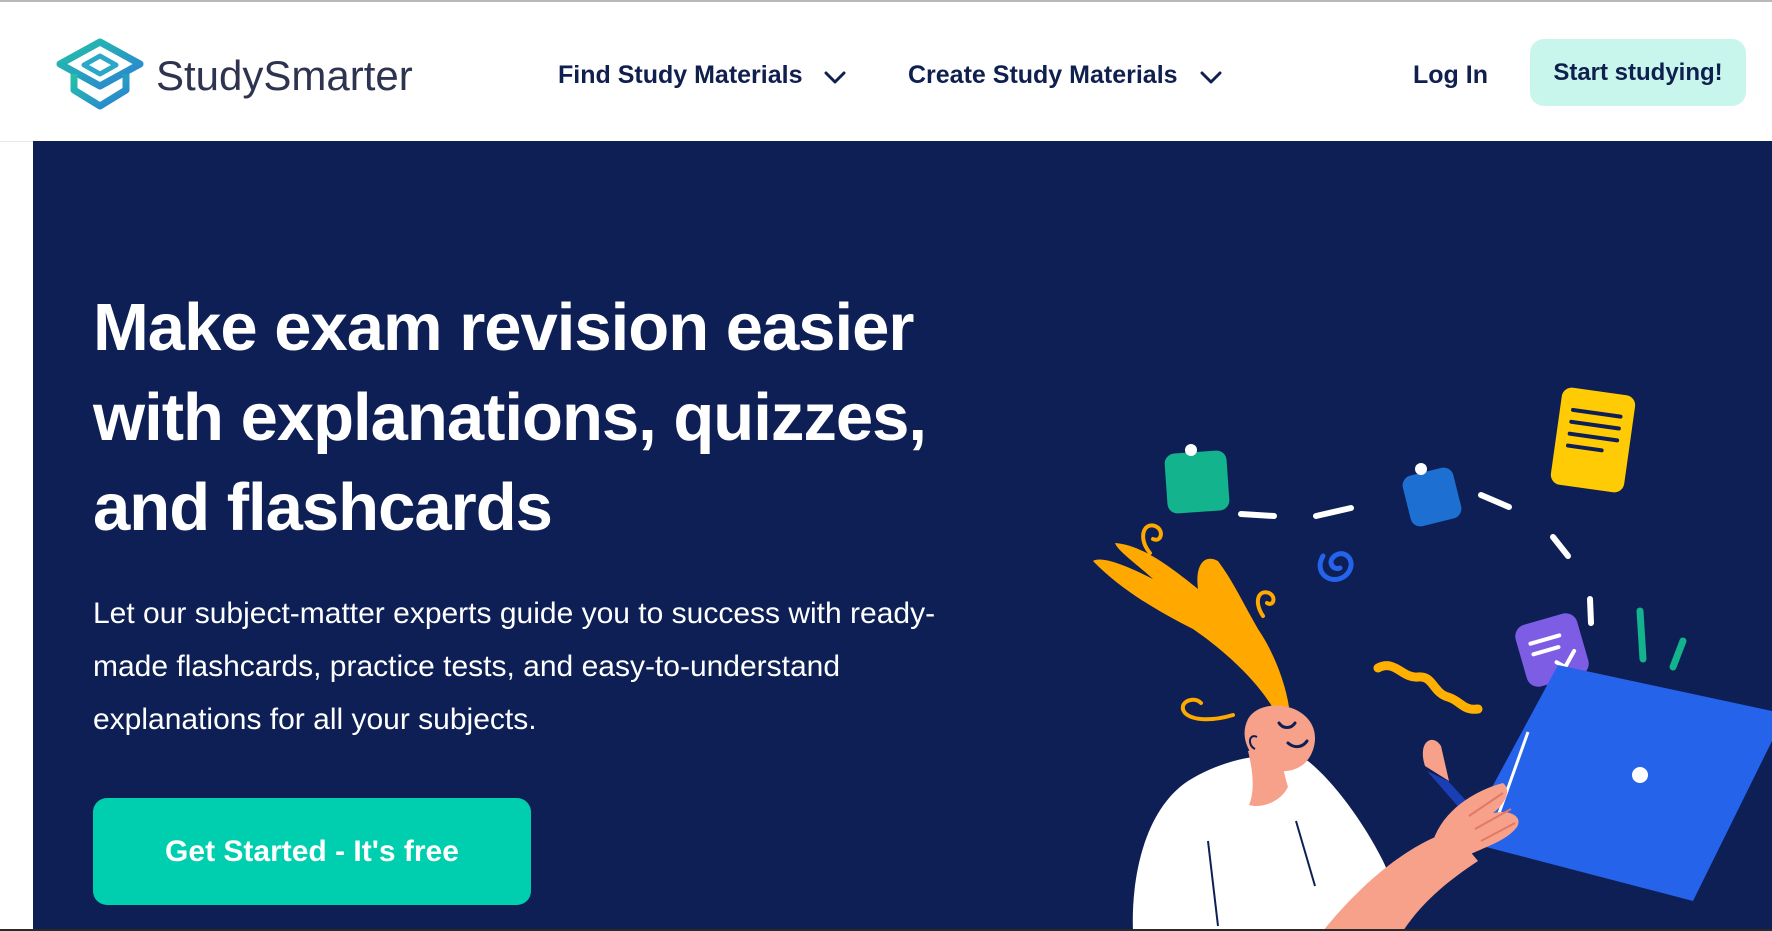  Describe the element at coordinates (284, 75) in the screenshot. I see `brand-name: StudySmarter` at that location.